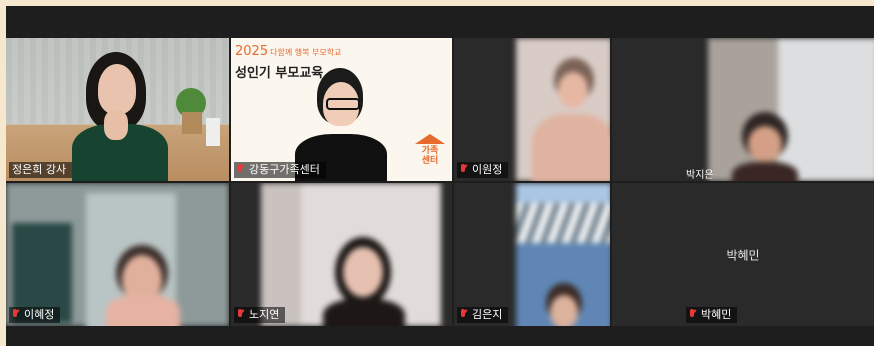  Describe the element at coordinates (41, 170) in the screenshot. I see `participant-name-label: 정은희 강사` at that location.